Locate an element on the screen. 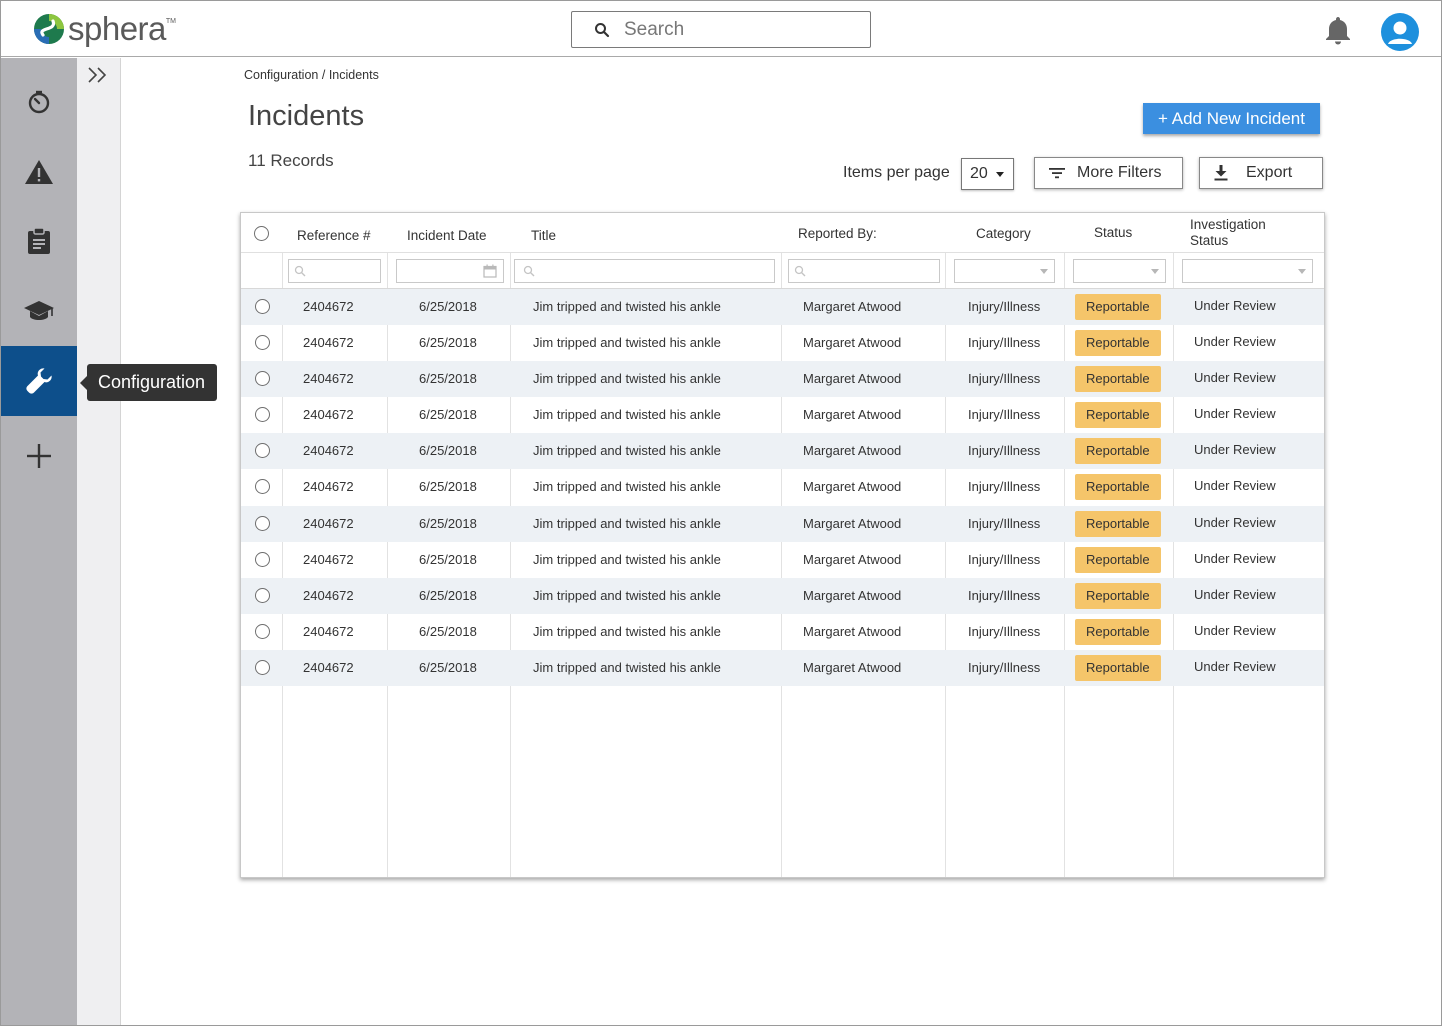  column-header-category: Category is located at coordinates (1003, 233).